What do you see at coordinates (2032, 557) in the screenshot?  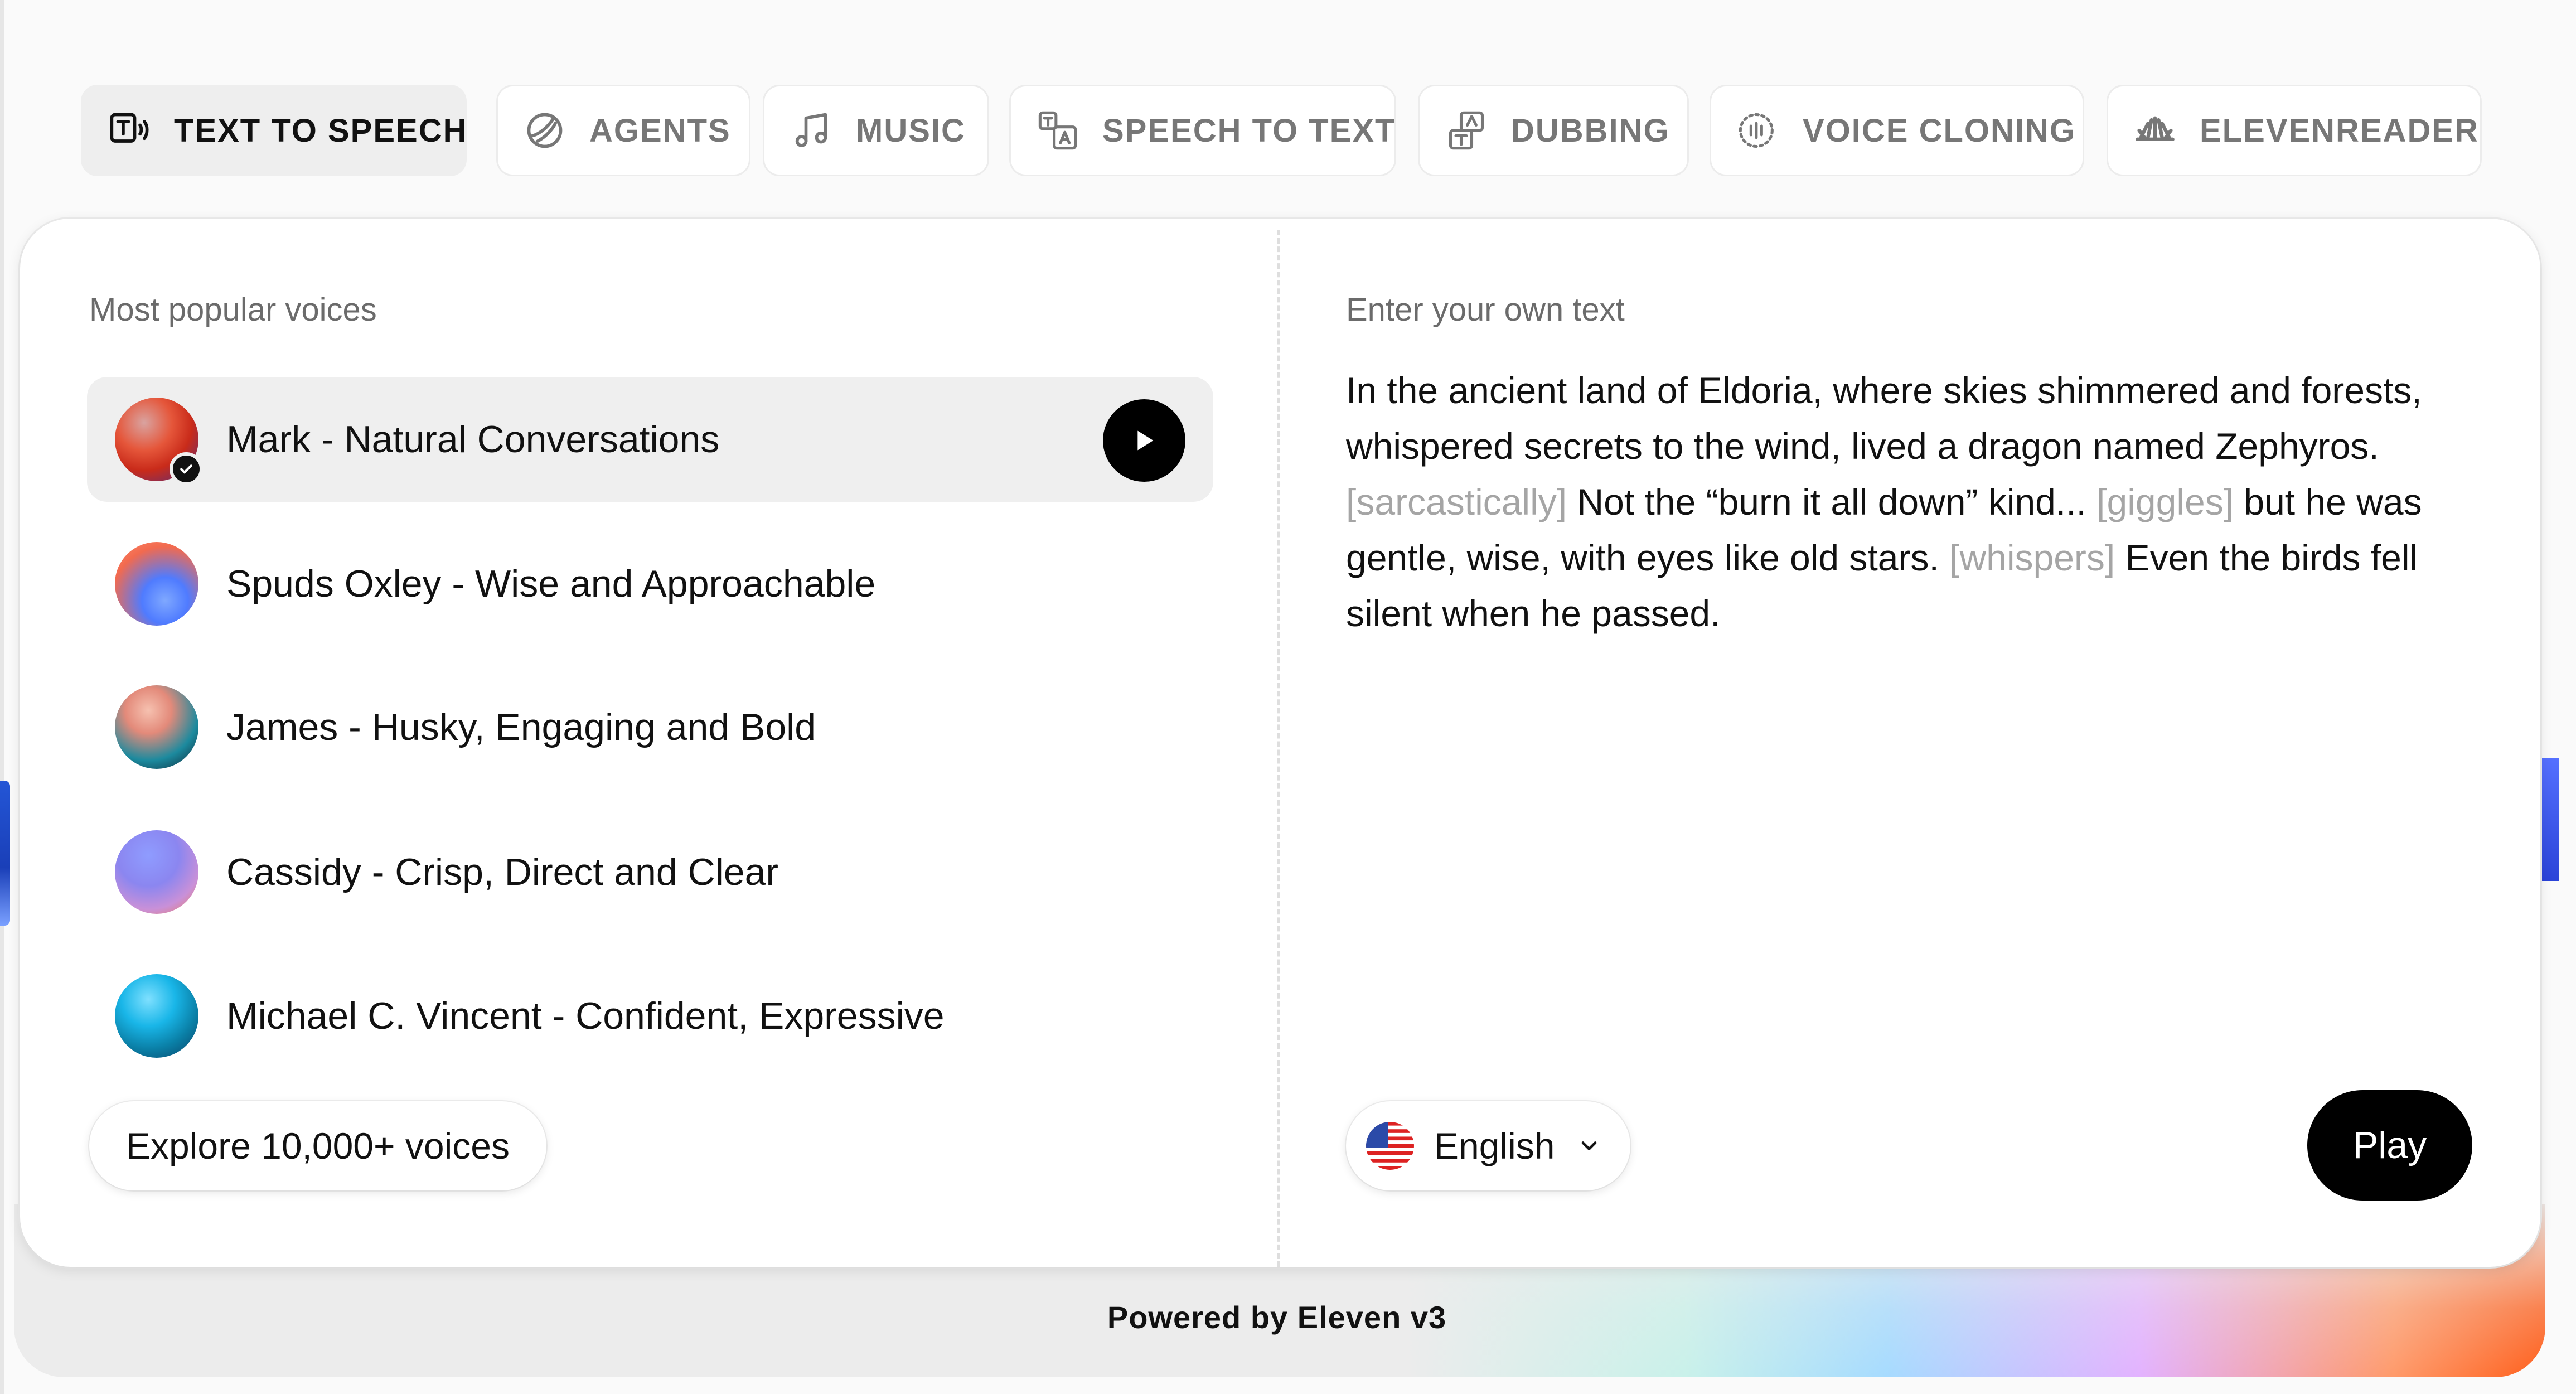 I see `emotion-tag: [whispers]` at bounding box center [2032, 557].